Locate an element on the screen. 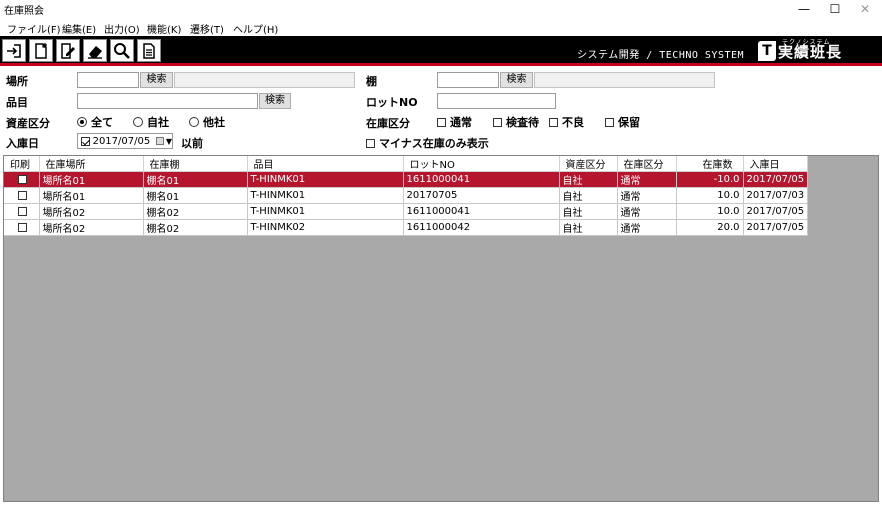 This screenshot has height=505, width=882. location-name-field is located at coordinates (264, 80).